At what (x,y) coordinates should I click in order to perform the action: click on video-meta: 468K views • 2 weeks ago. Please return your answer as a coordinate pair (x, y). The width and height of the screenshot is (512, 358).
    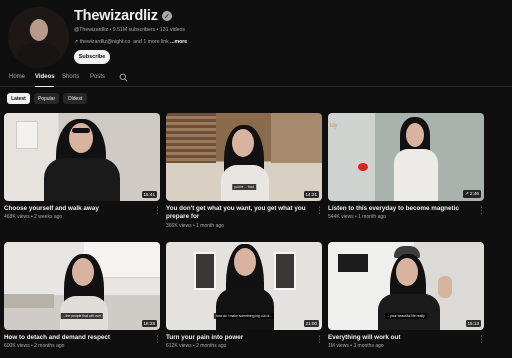
    Looking at the image, I should click on (33, 217).